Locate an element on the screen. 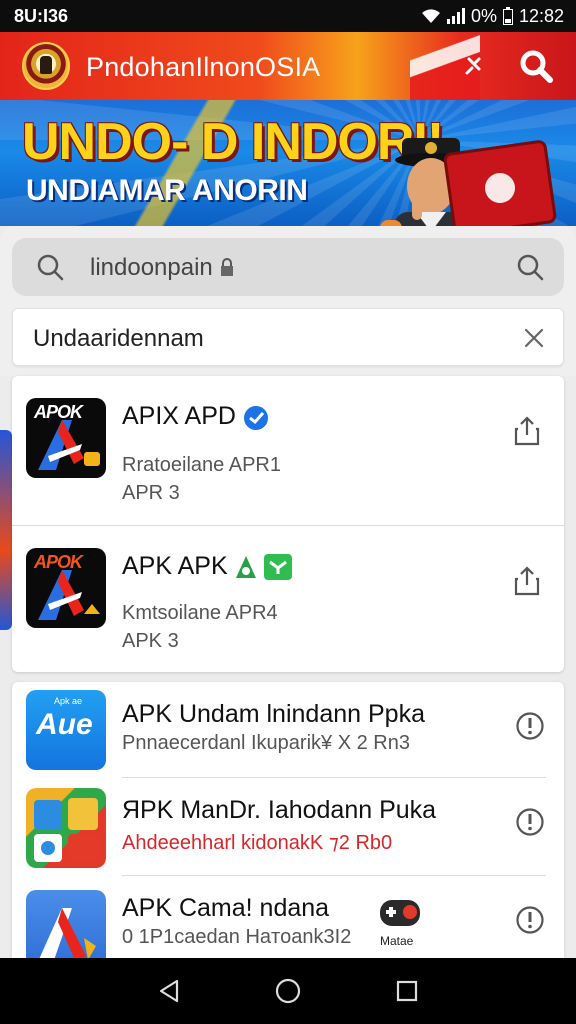  app-title-text: APK APK is located at coordinates (175, 566).